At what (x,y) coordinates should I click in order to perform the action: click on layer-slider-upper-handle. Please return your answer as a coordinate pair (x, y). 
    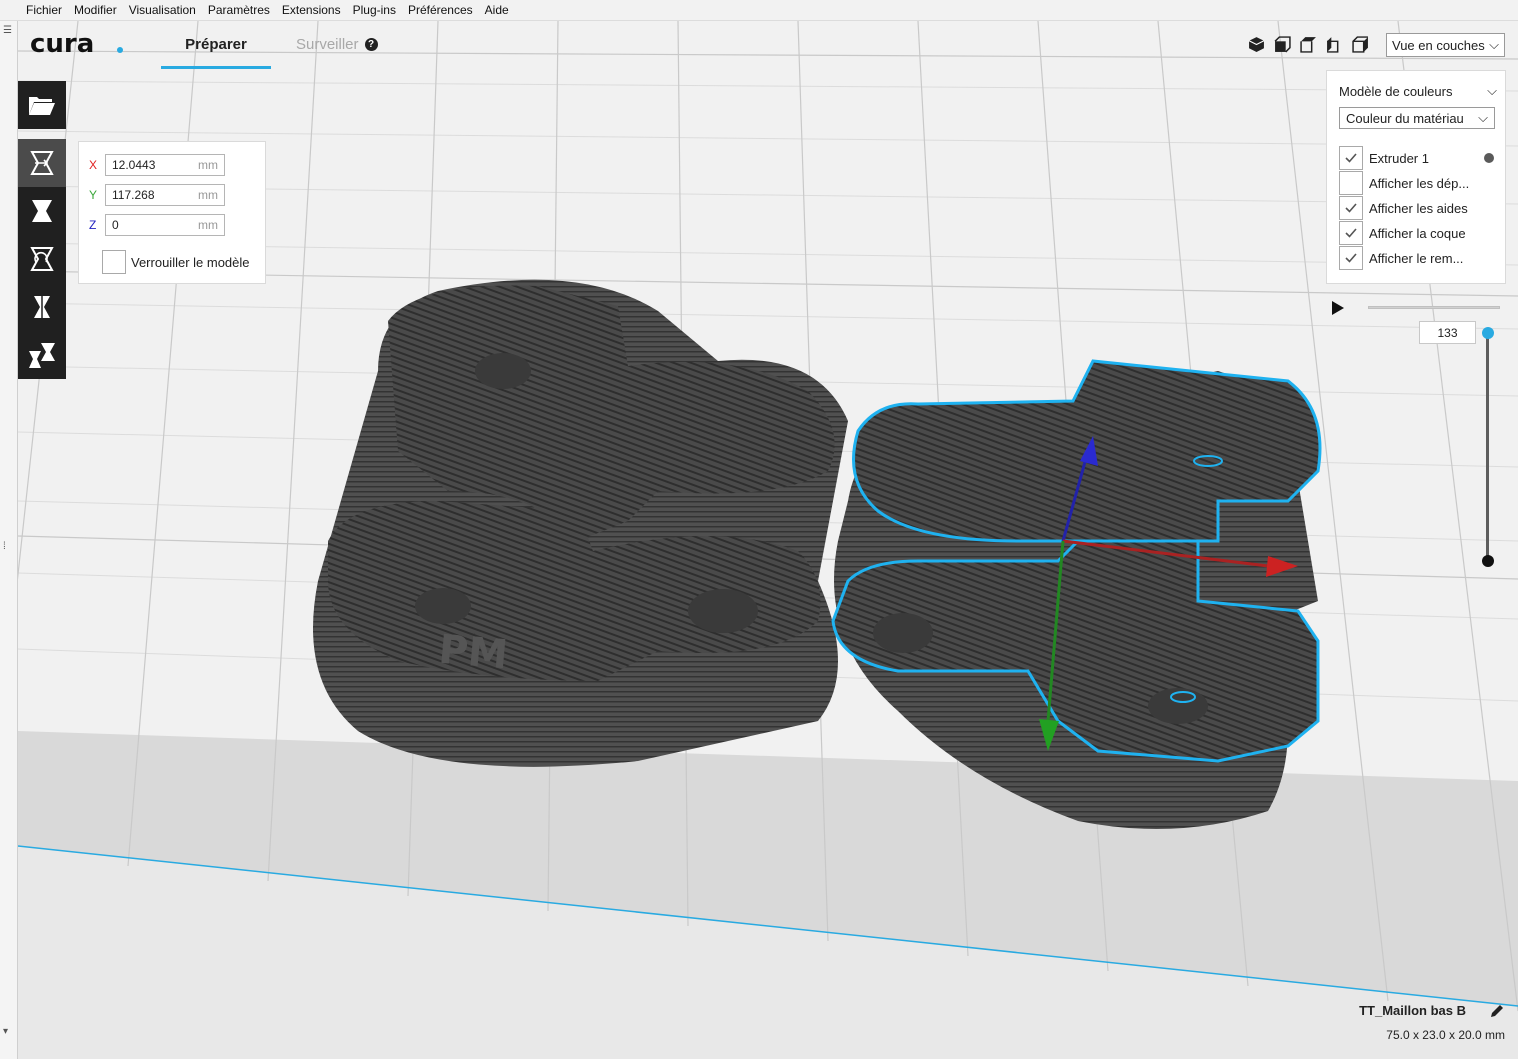
    Looking at the image, I should click on (1488, 333).